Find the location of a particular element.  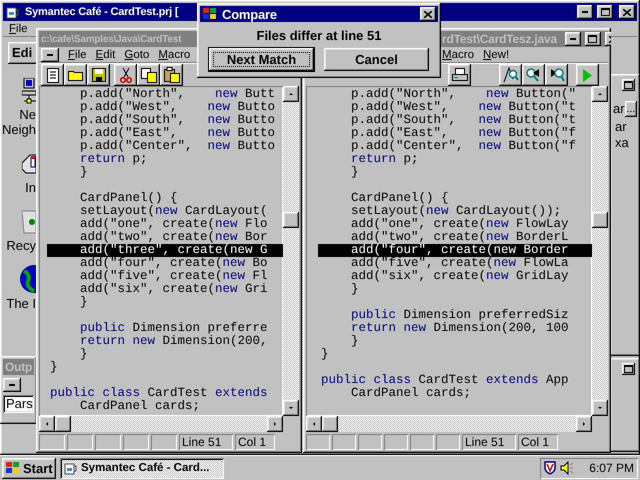

dialog-button: Cancel is located at coordinates (376, 59).